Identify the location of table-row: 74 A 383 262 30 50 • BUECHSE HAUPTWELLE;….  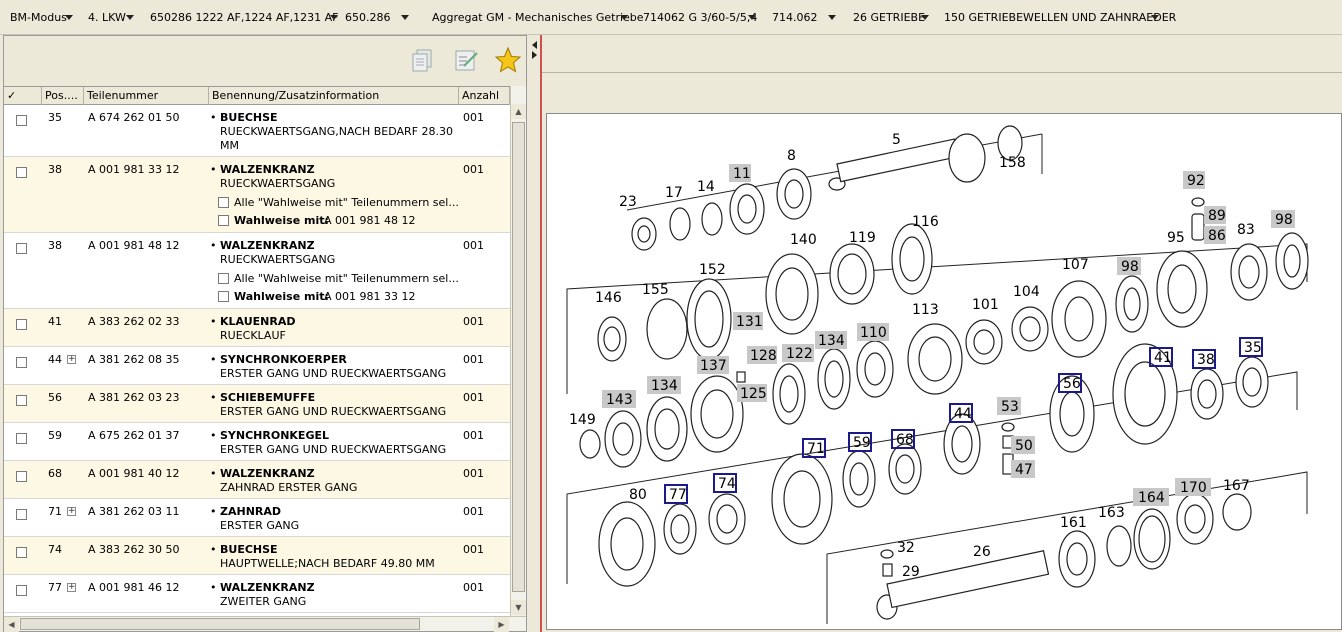
(257, 556).